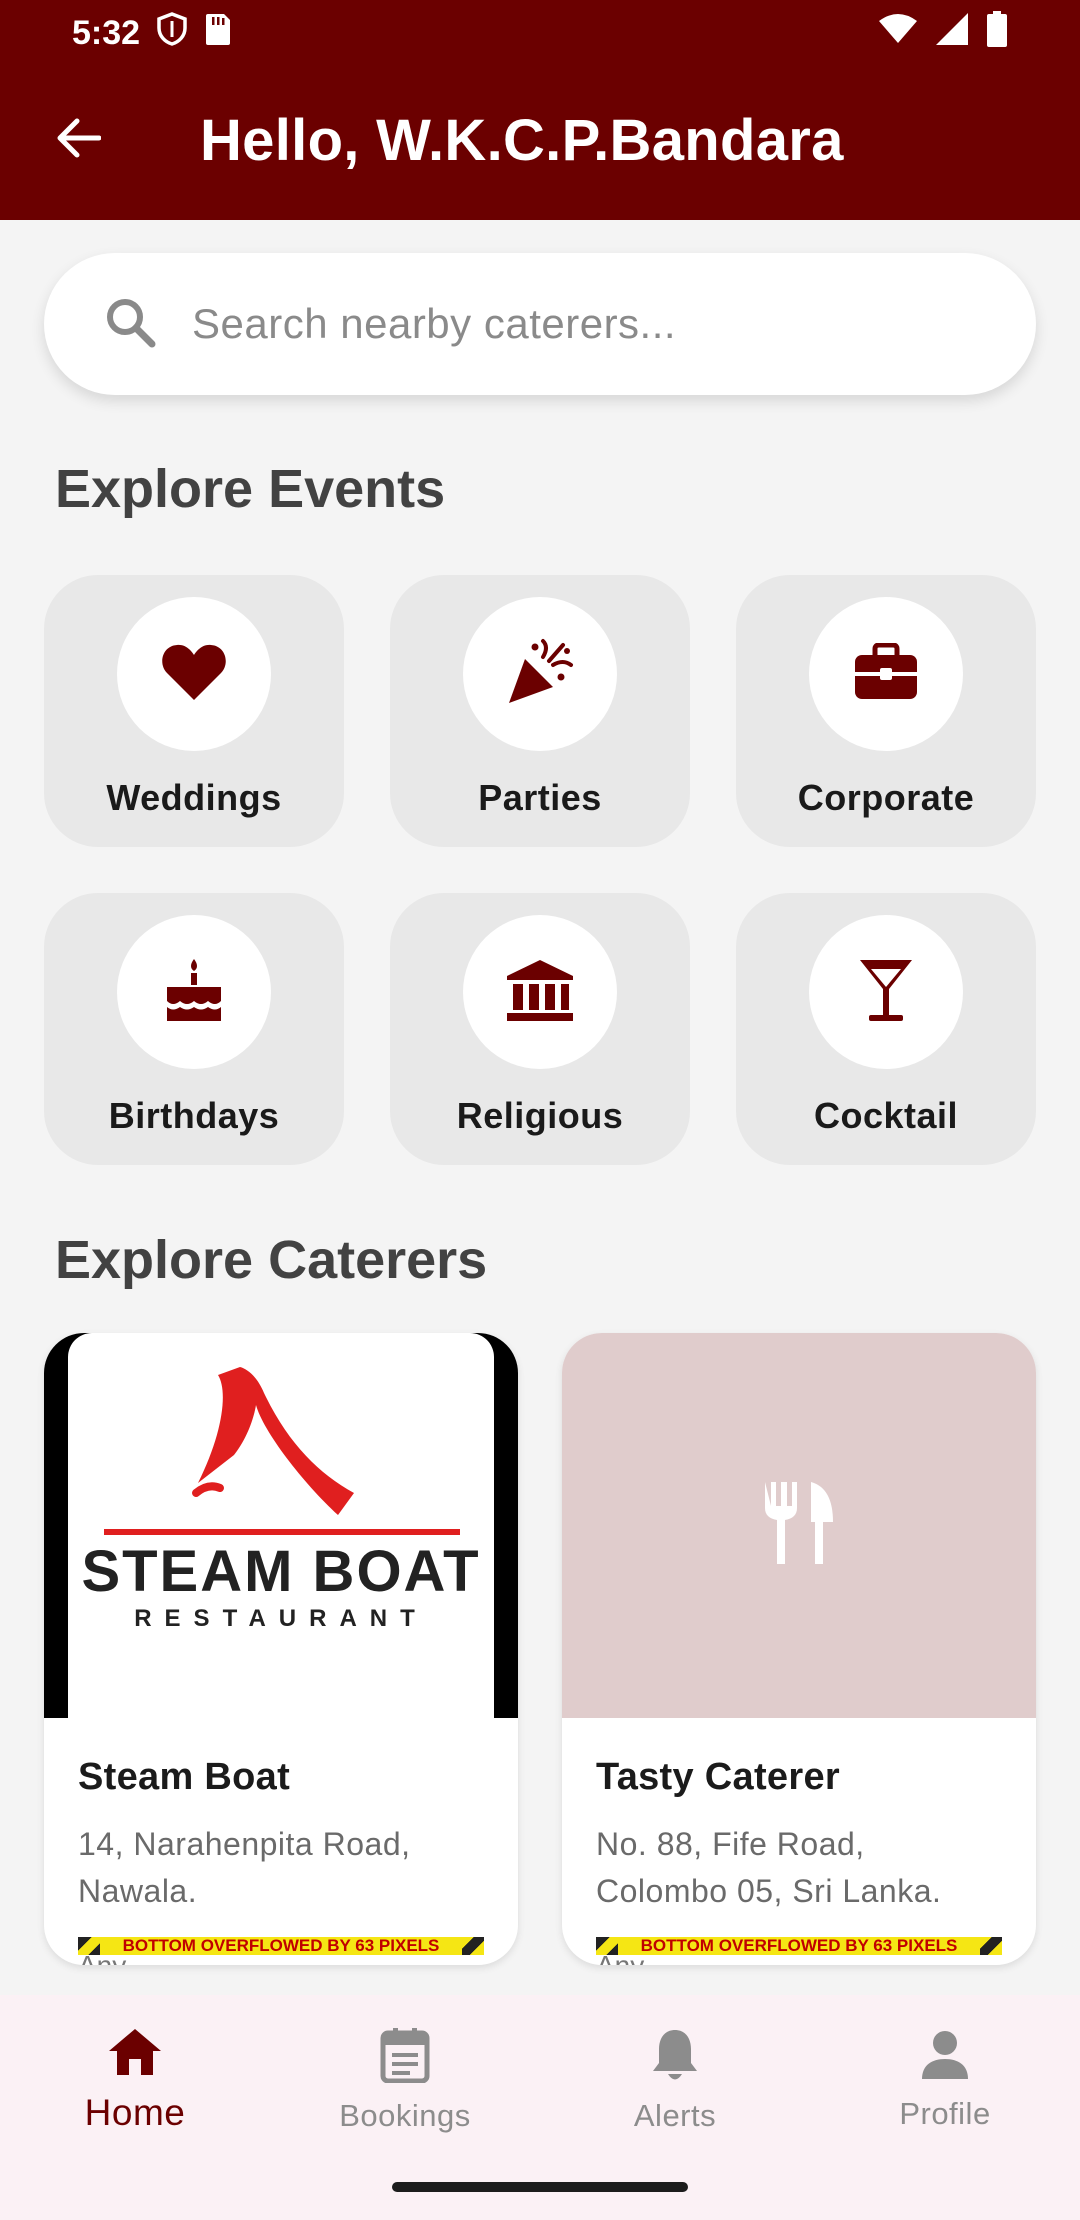  Describe the element at coordinates (886, 1029) in the screenshot. I see `event-tile-cocktail: Cocktail` at that location.